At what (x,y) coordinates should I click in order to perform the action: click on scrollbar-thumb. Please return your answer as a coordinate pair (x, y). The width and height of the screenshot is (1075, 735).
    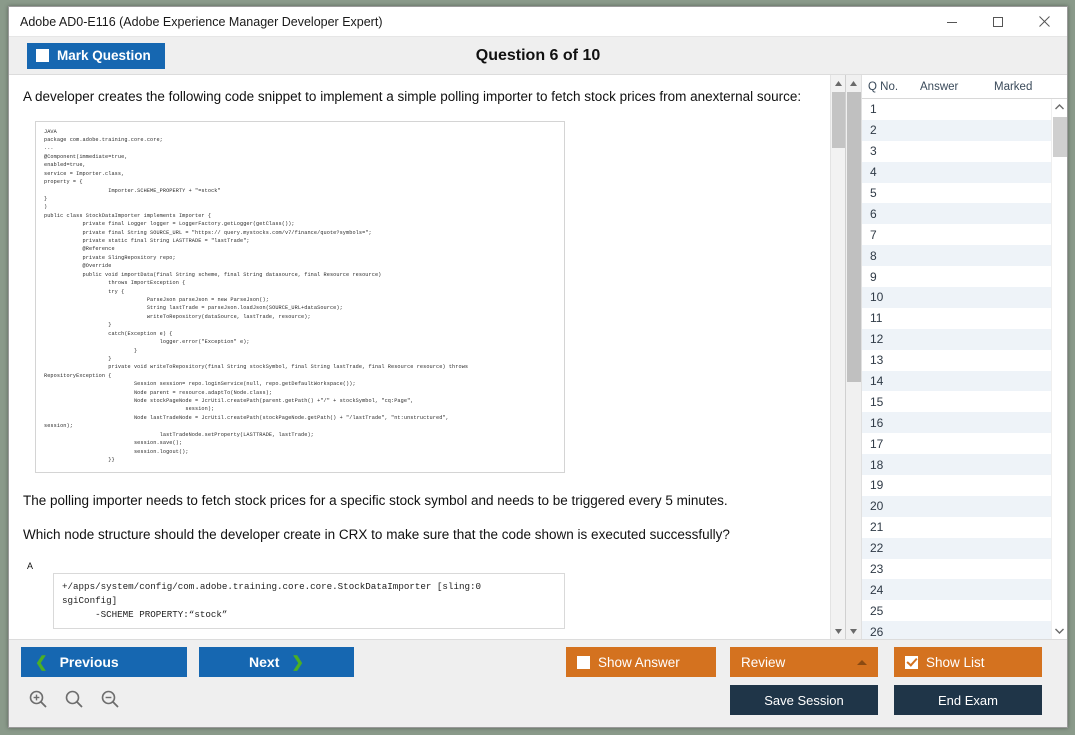
    Looking at the image, I should click on (838, 120).